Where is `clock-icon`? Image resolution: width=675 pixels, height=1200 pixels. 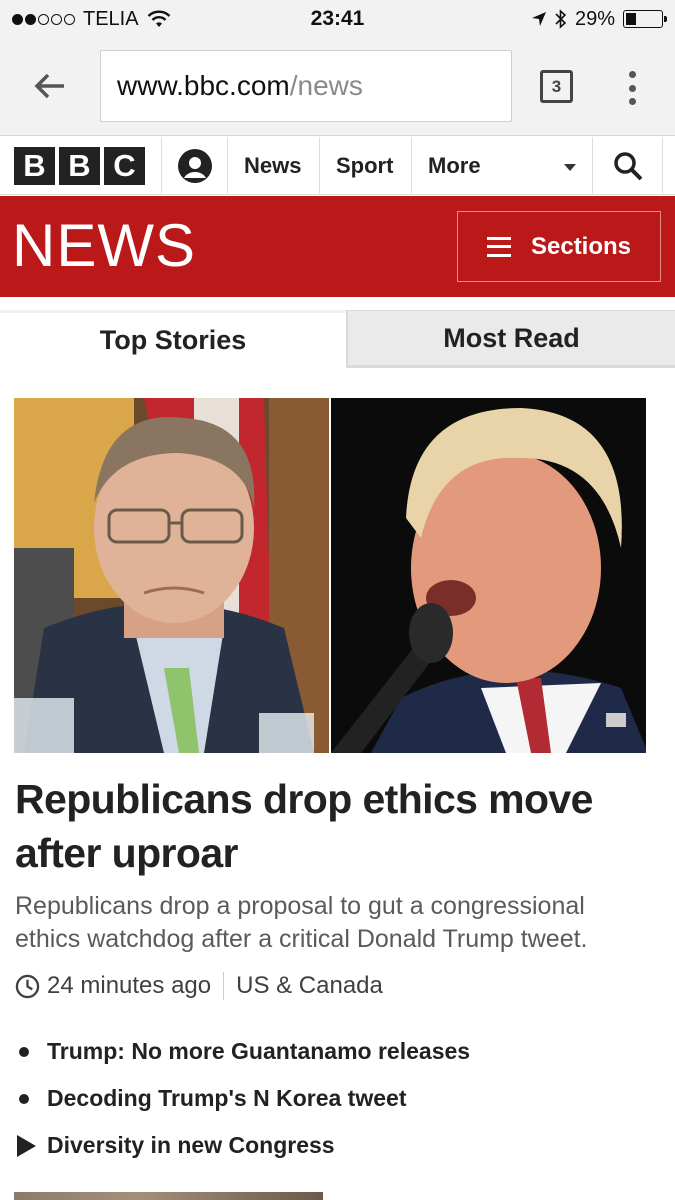 clock-icon is located at coordinates (27, 986).